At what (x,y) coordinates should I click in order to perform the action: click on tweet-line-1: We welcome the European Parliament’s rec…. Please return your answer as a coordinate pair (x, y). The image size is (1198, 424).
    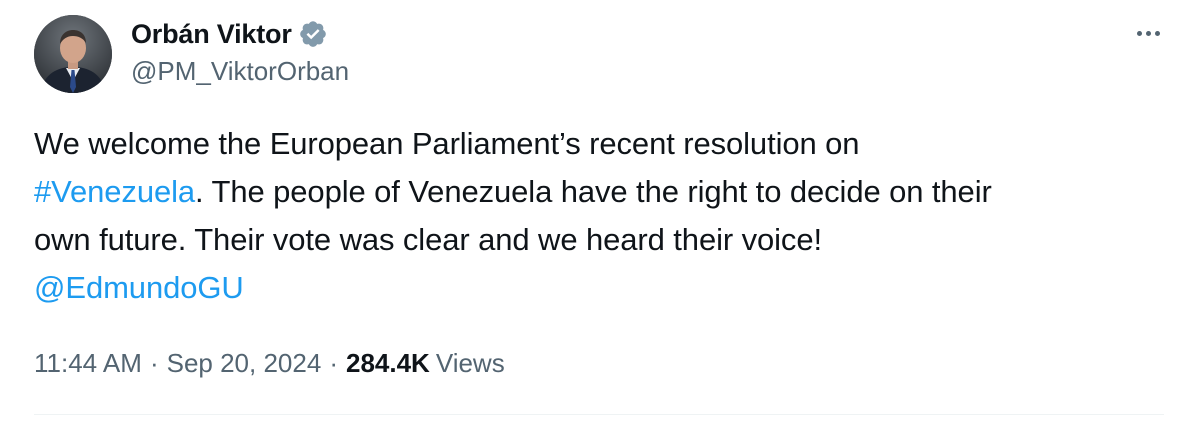
    Looking at the image, I should click on (447, 143).